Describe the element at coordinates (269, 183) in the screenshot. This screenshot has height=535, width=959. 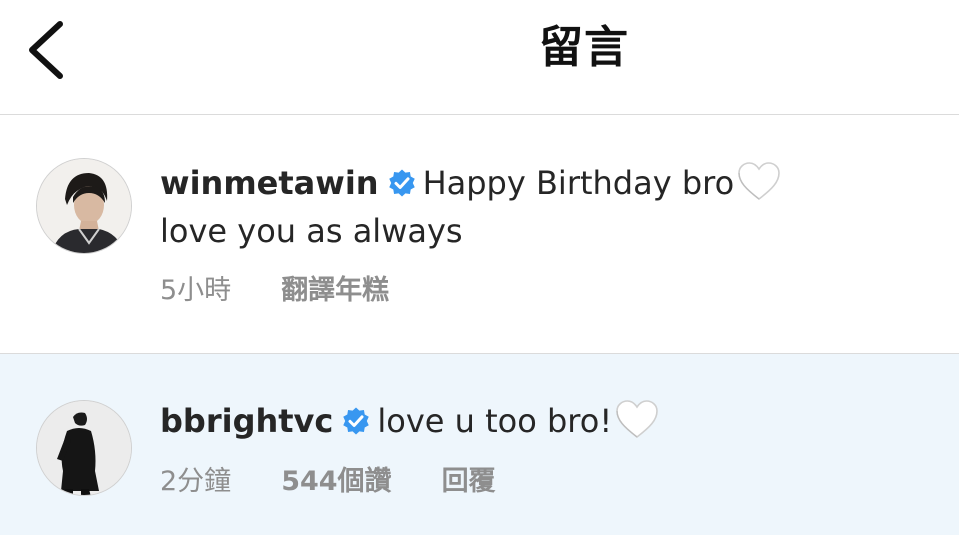
I see `comment-username: winmetawin` at that location.